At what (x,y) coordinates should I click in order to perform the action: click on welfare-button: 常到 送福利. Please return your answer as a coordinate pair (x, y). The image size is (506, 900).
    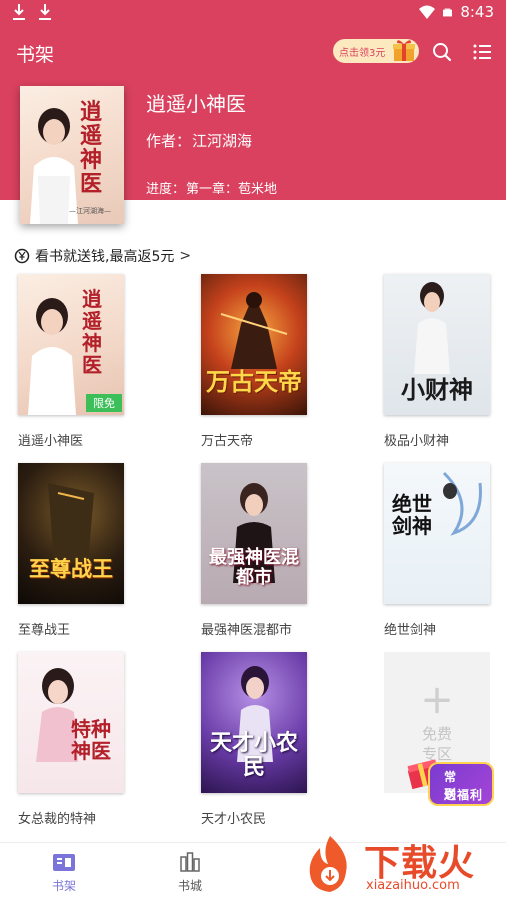
    Looking at the image, I should click on (450, 781).